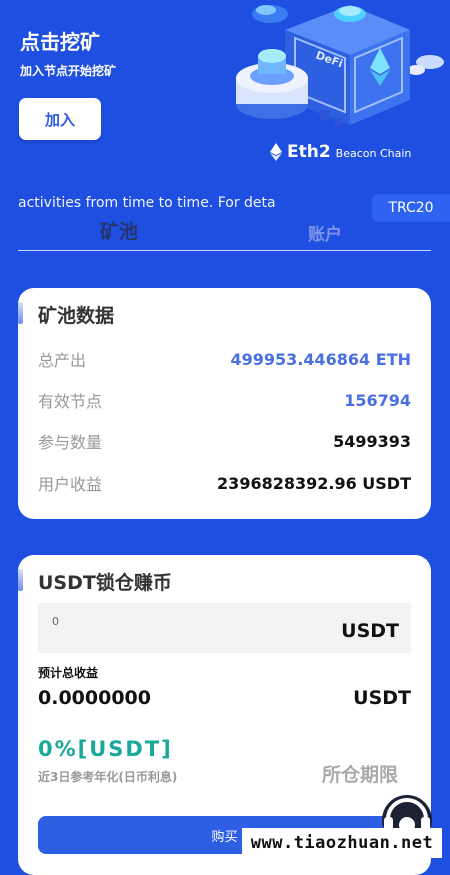 The height and width of the screenshot is (875, 450). Describe the element at coordinates (411, 208) in the screenshot. I see `network-tag: TRC20` at that location.